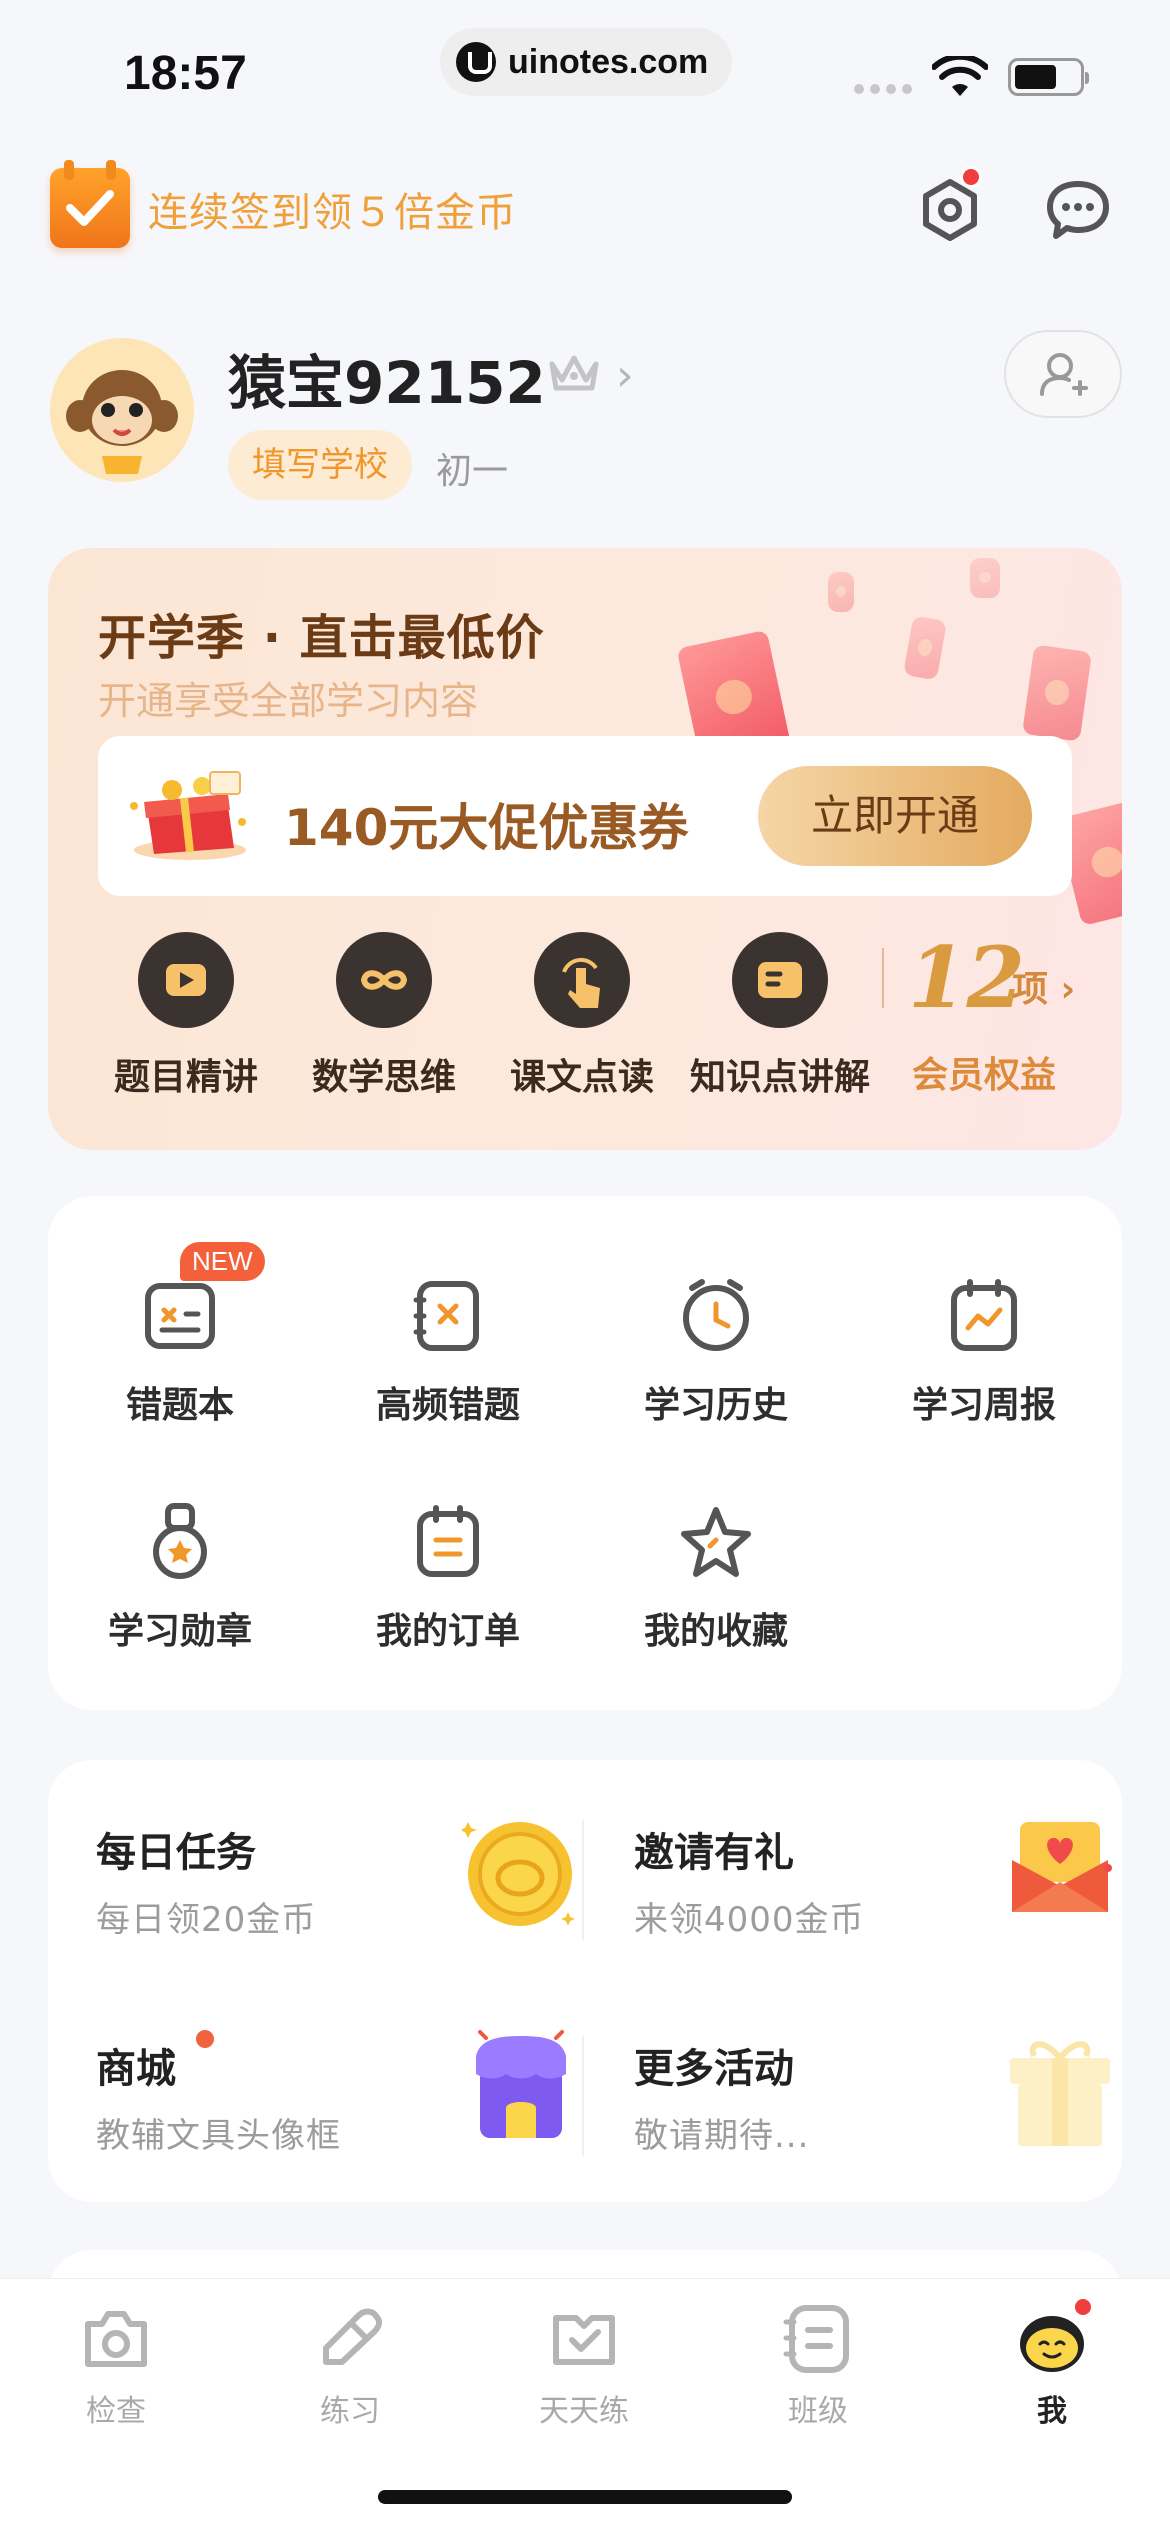 This screenshot has width=1170, height=2532. I want to click on home-indicator, so click(585, 2497).